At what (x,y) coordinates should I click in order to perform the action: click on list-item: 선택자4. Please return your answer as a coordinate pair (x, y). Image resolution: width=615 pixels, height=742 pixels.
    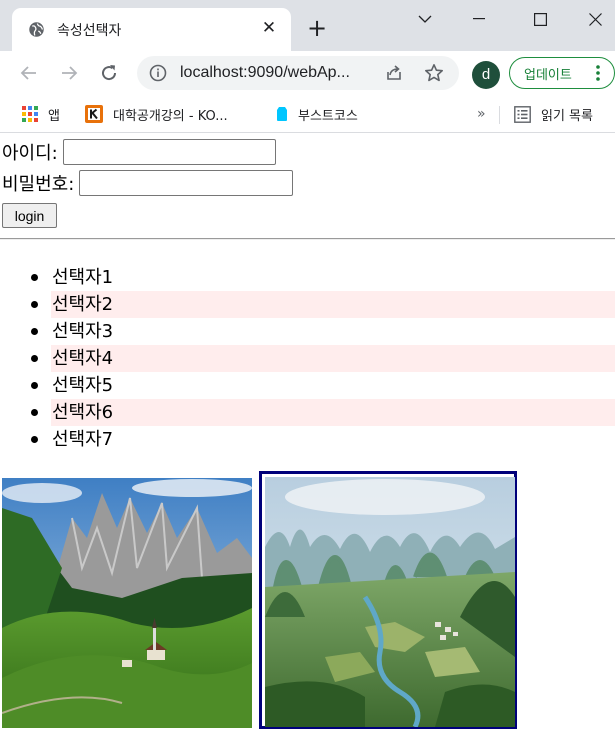
    Looking at the image, I should click on (307, 358).